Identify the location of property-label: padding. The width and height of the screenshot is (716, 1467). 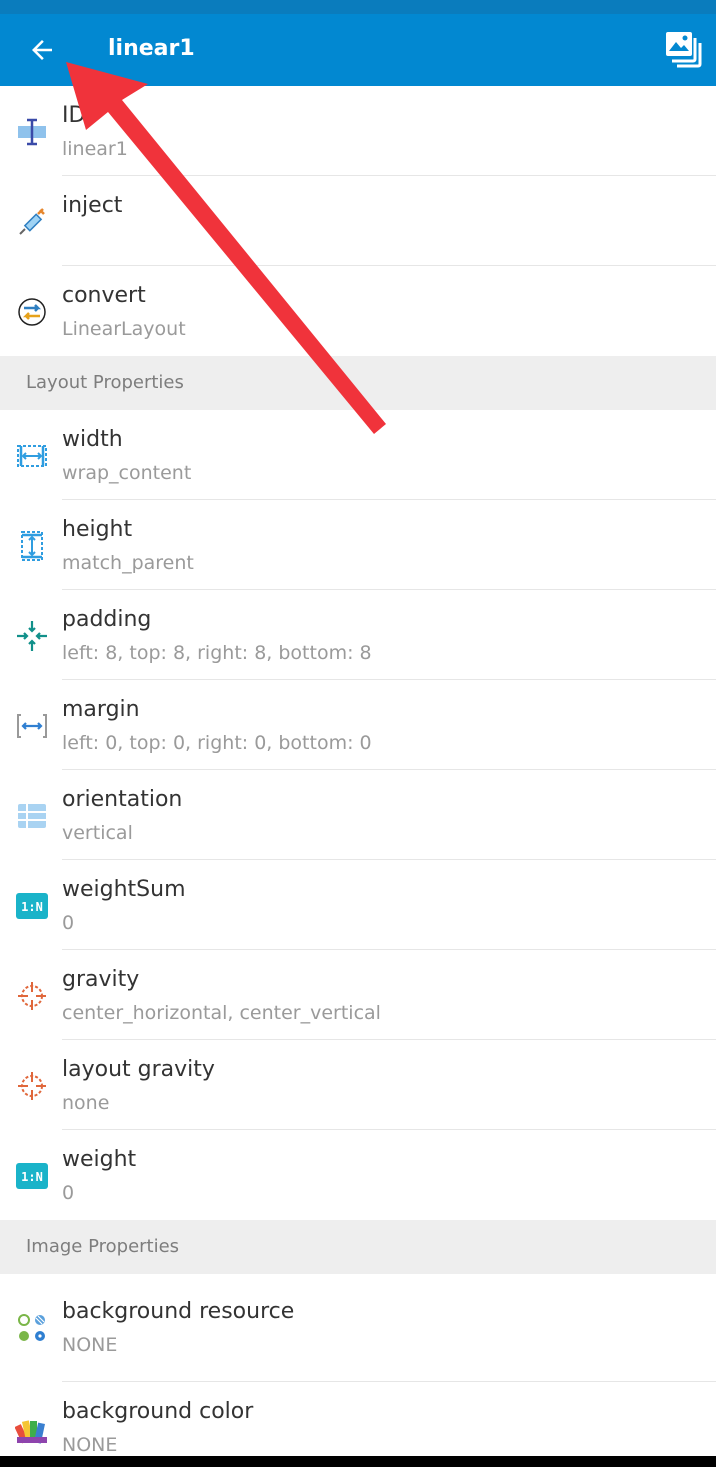
(107, 619).